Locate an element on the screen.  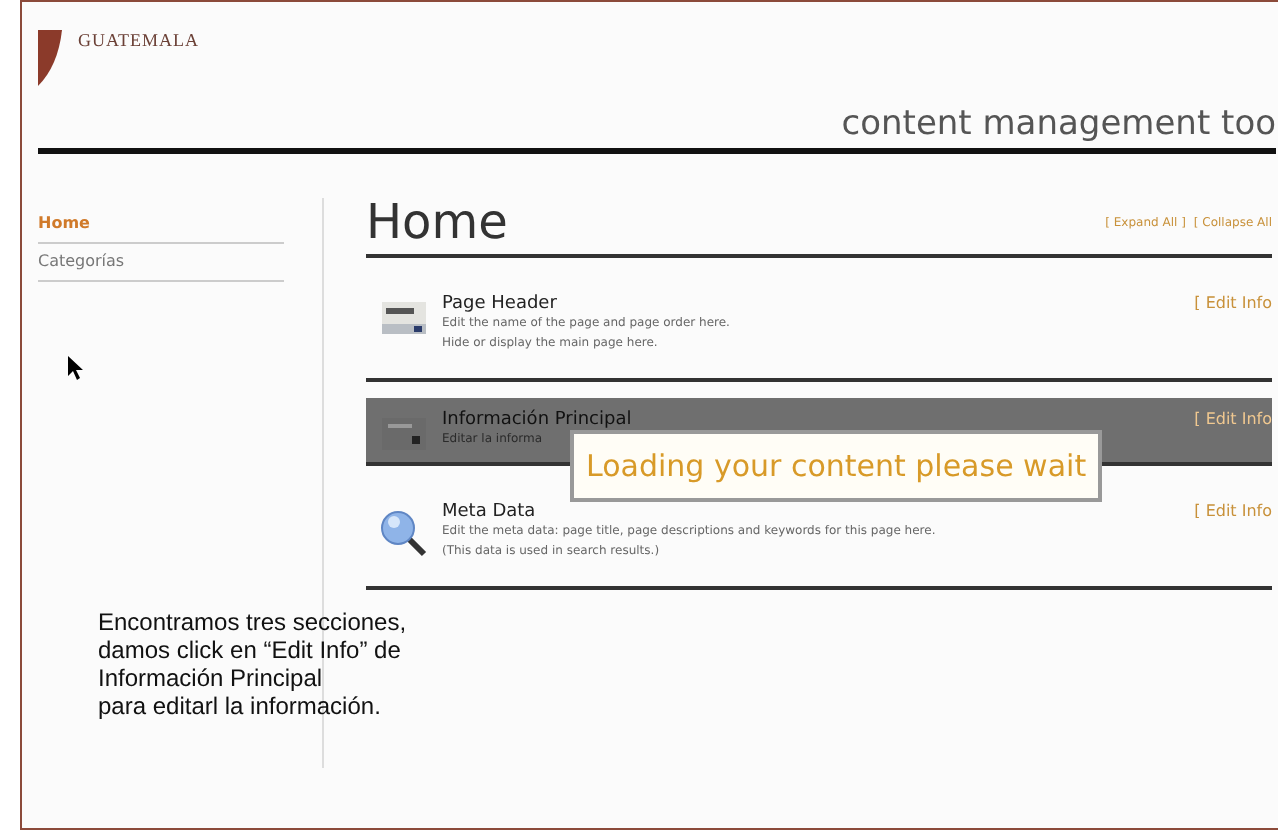
logo-icon is located at coordinates (50, 58).